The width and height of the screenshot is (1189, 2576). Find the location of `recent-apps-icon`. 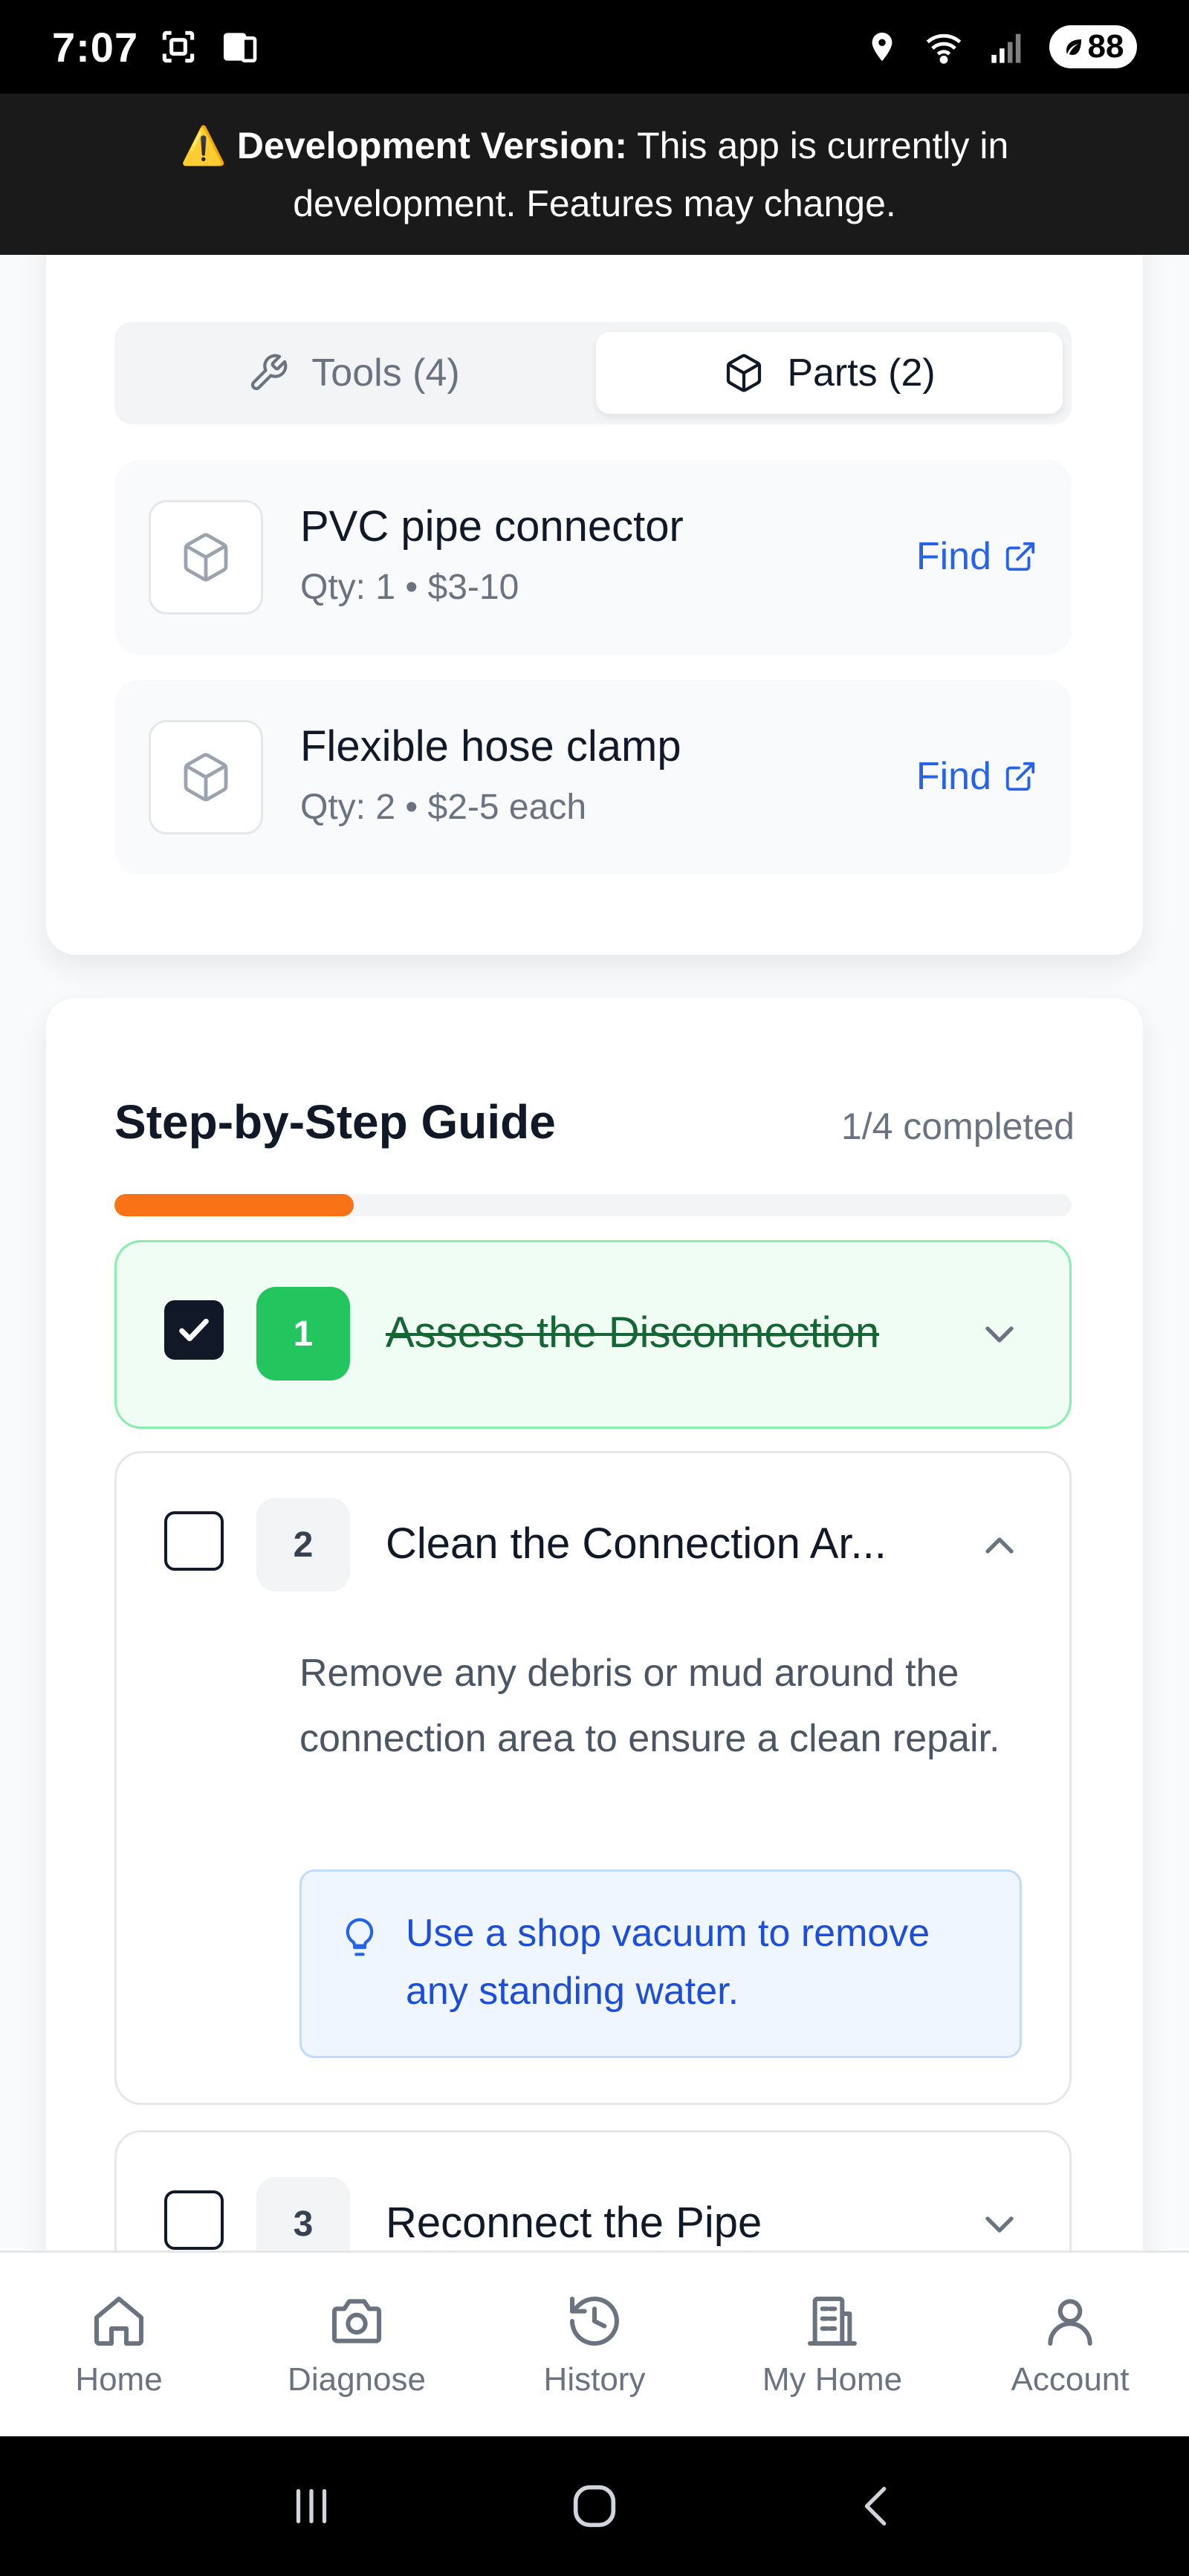

recent-apps-icon is located at coordinates (311, 2506).